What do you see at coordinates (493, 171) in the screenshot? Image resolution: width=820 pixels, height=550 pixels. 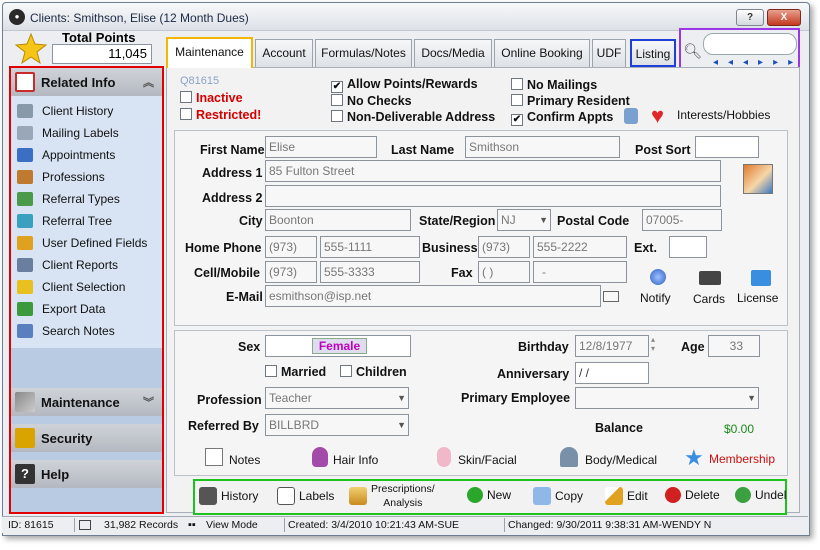 I see `address1-field: 85 Fulton Street` at bounding box center [493, 171].